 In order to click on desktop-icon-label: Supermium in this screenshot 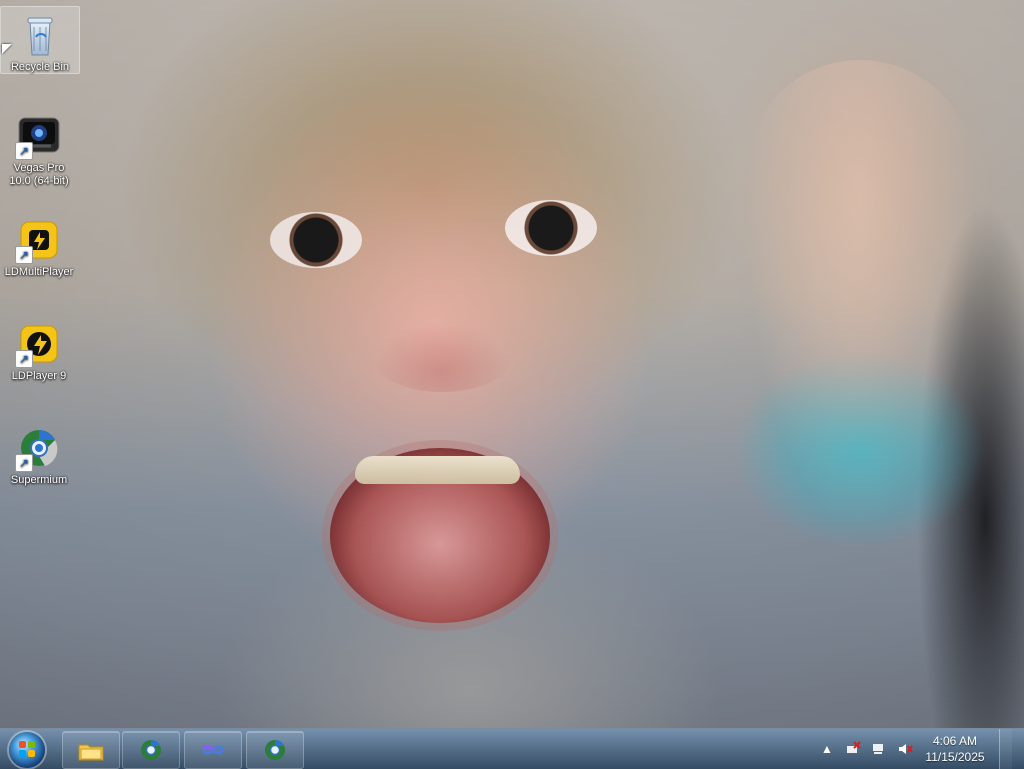, I will do `click(39, 480)`.